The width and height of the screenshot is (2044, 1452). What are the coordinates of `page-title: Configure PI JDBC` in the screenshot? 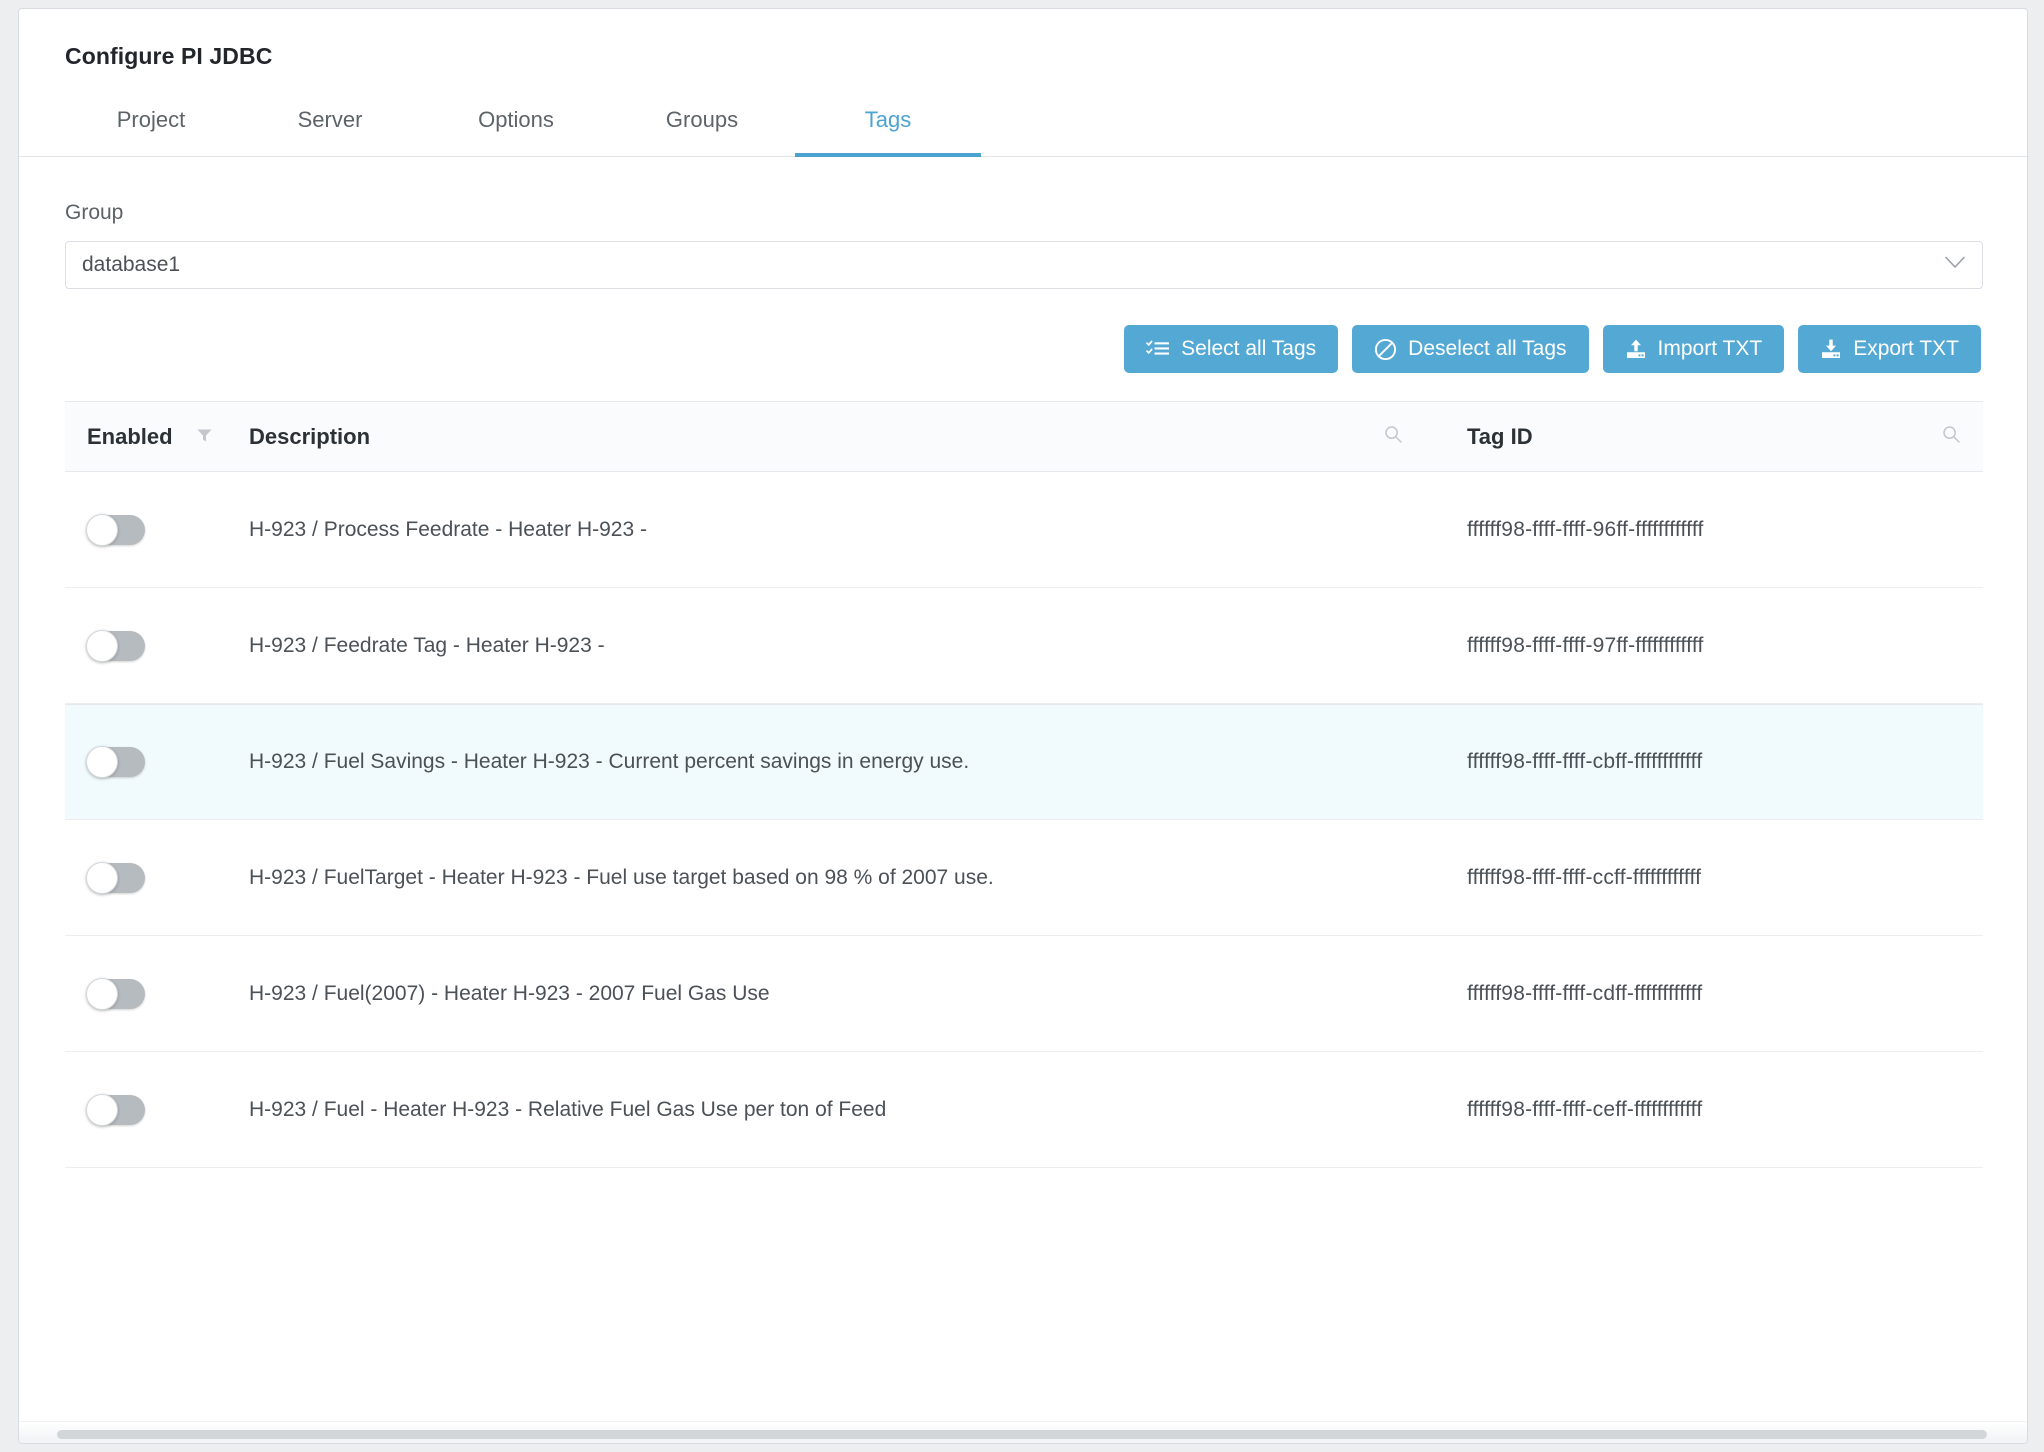 It's located at (169, 56).